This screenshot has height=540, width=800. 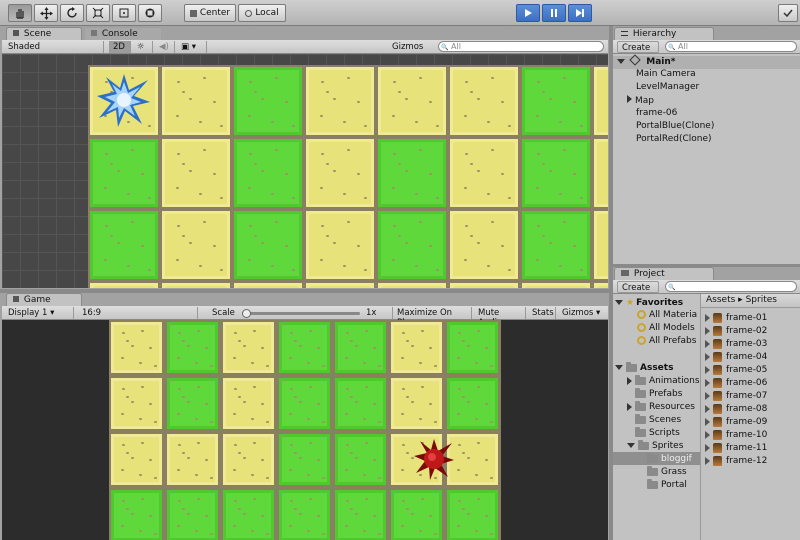 What do you see at coordinates (654, 393) in the screenshot?
I see `asset-folder: Prefabs` at bounding box center [654, 393].